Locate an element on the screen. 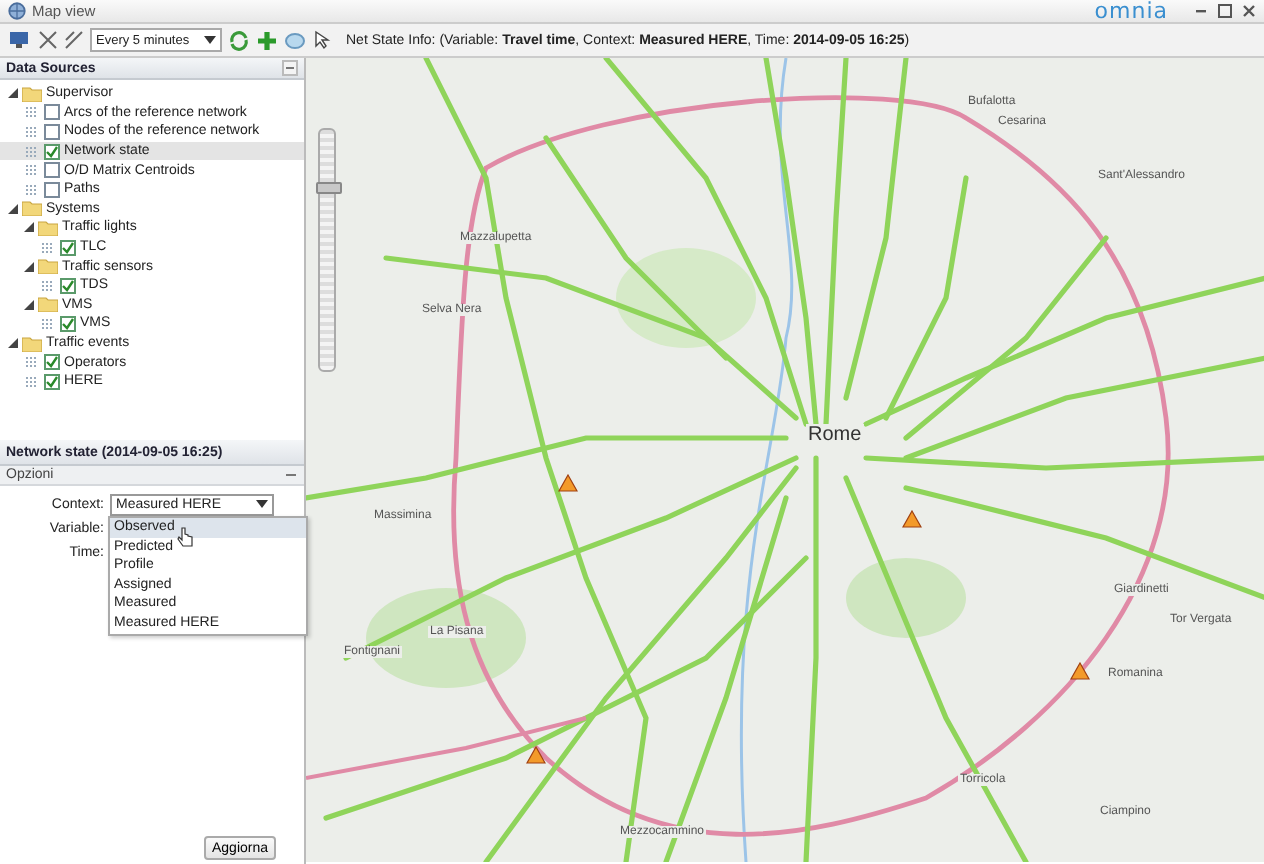 The image size is (1264, 864). refresh-icon is located at coordinates (239, 40).